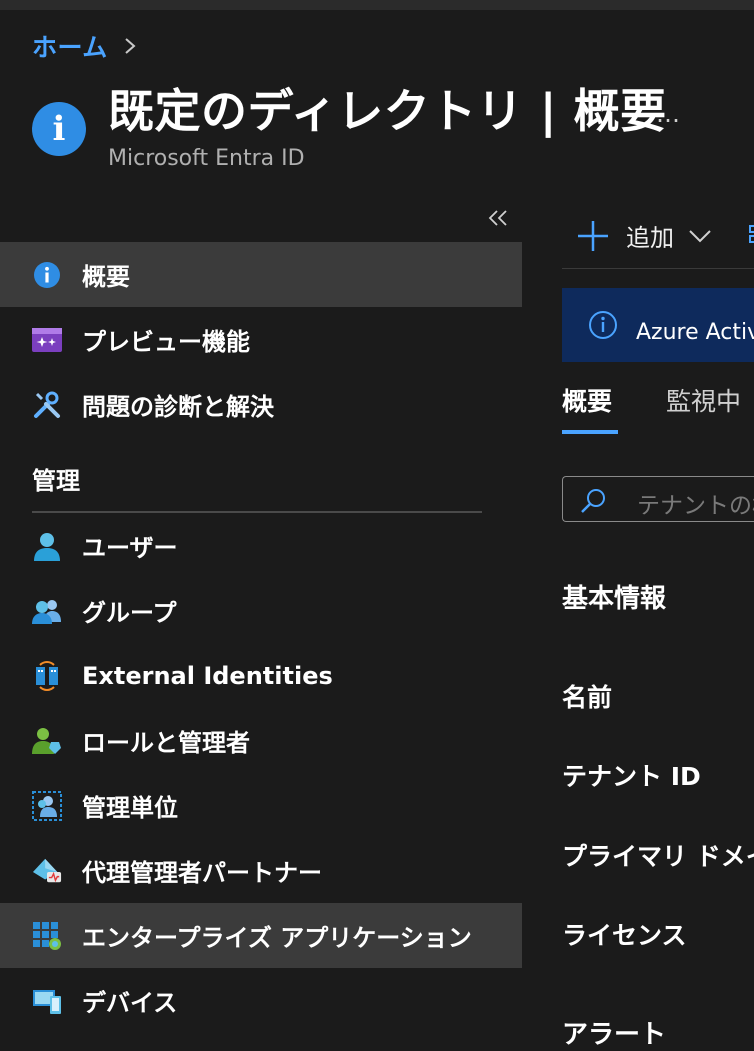 This screenshot has width=754, height=1051. Describe the element at coordinates (614, 599) in the screenshot. I see `basic-info-heading: 基本情報` at that location.